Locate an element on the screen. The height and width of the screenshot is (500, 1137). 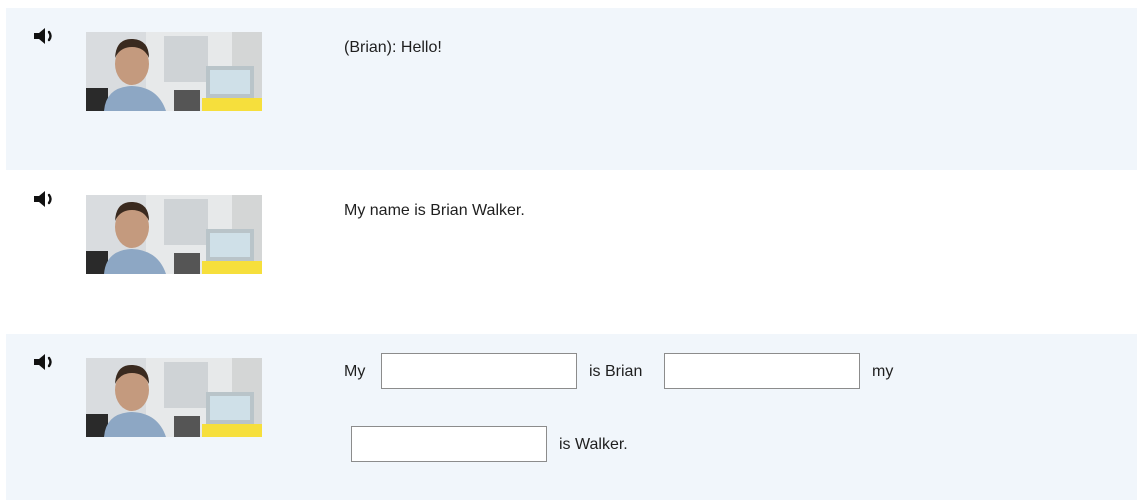
cloze-word-my-2: my is located at coordinates (883, 371).